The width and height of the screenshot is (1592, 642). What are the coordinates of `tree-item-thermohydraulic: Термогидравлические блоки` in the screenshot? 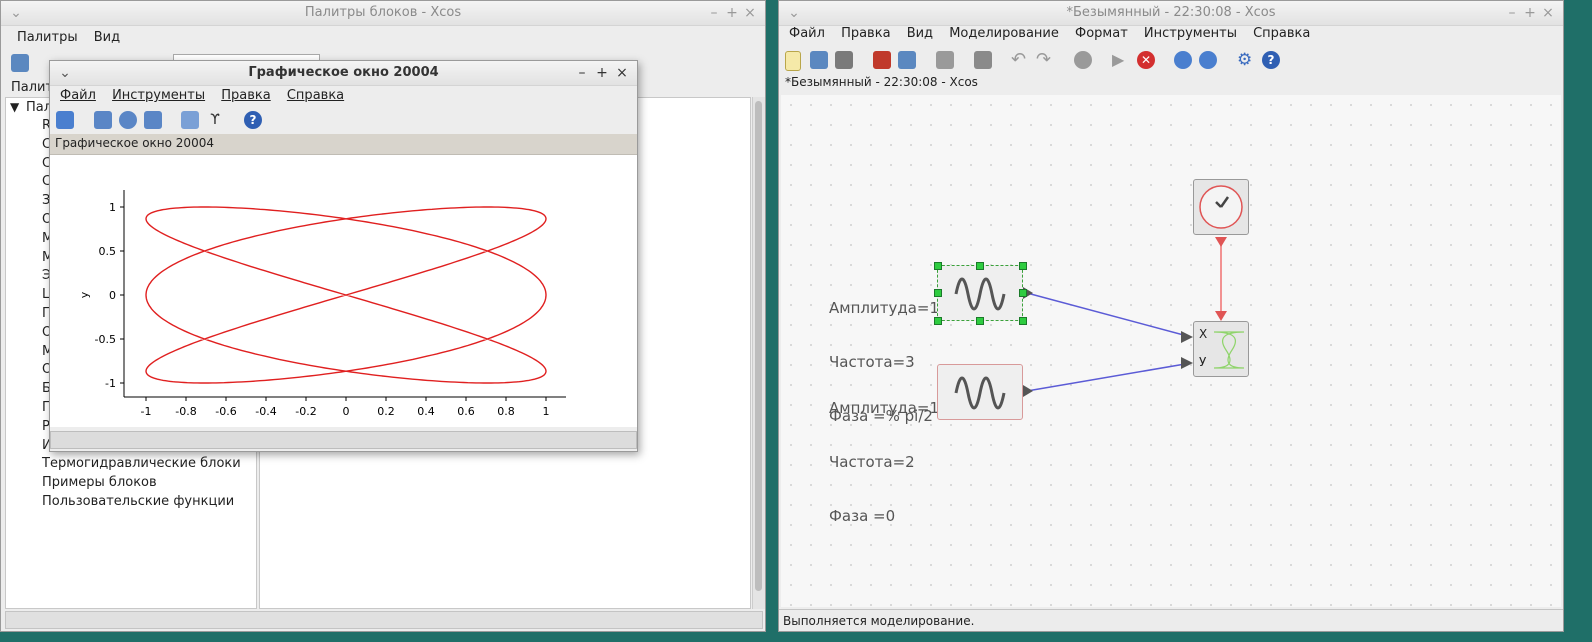 It's located at (141, 463).